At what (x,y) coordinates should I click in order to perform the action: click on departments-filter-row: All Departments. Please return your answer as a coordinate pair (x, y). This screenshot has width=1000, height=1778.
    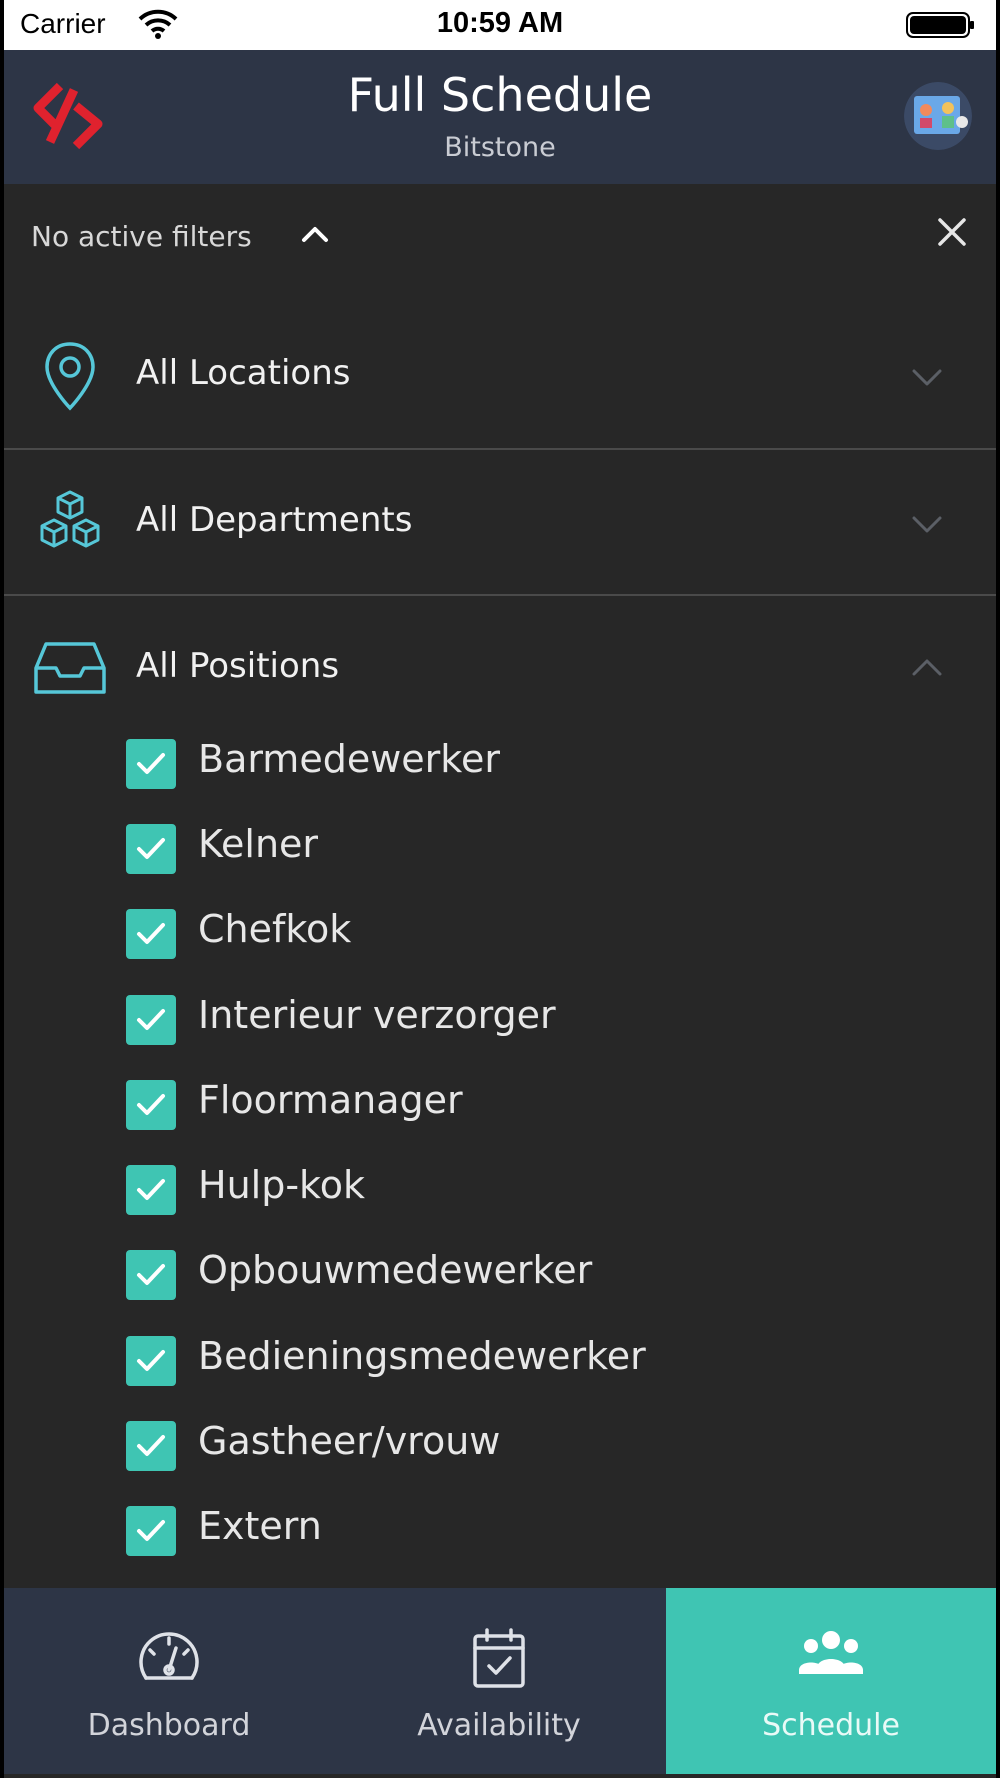
    Looking at the image, I should click on (500, 523).